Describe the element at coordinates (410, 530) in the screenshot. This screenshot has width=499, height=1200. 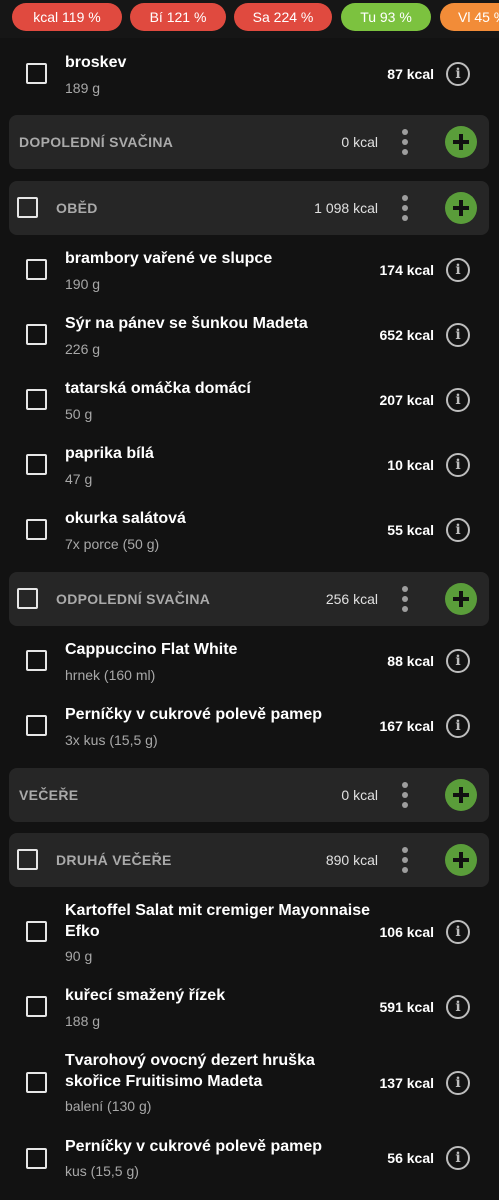
I see `item-kcal: 55 kcal` at that location.